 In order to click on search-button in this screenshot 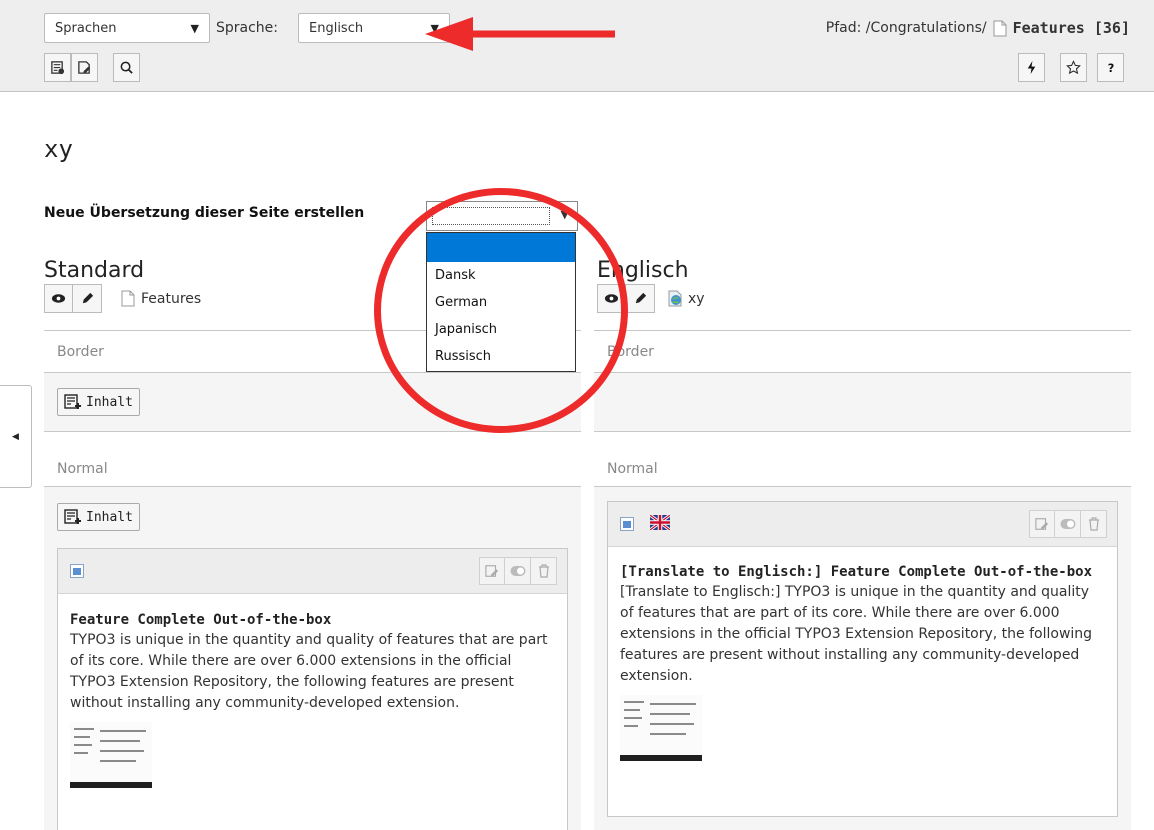, I will do `click(126, 67)`.